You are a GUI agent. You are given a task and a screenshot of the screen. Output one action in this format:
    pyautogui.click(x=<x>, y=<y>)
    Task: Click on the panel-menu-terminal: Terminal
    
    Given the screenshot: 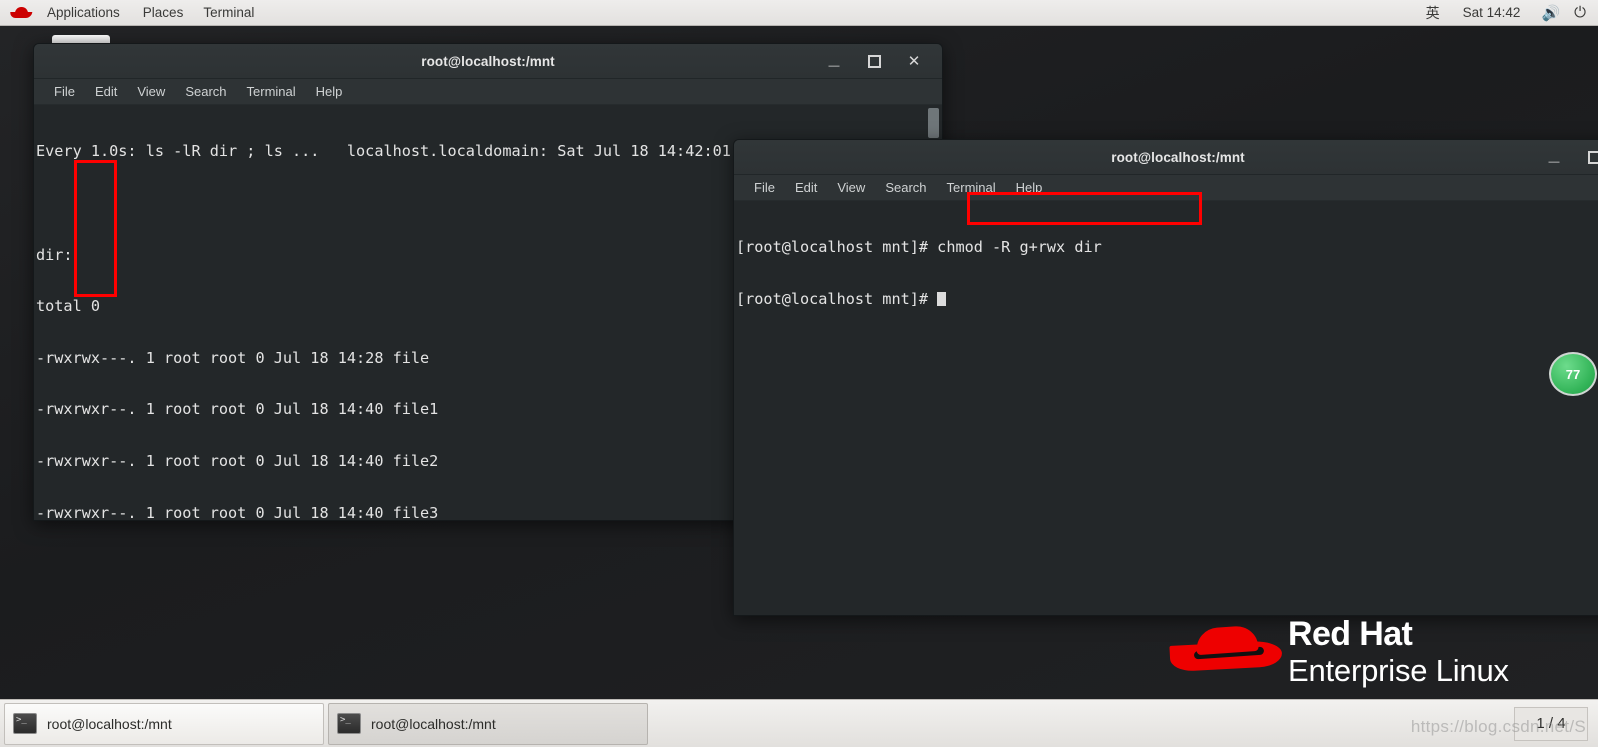 What is the action you would take?
    pyautogui.click(x=228, y=13)
    